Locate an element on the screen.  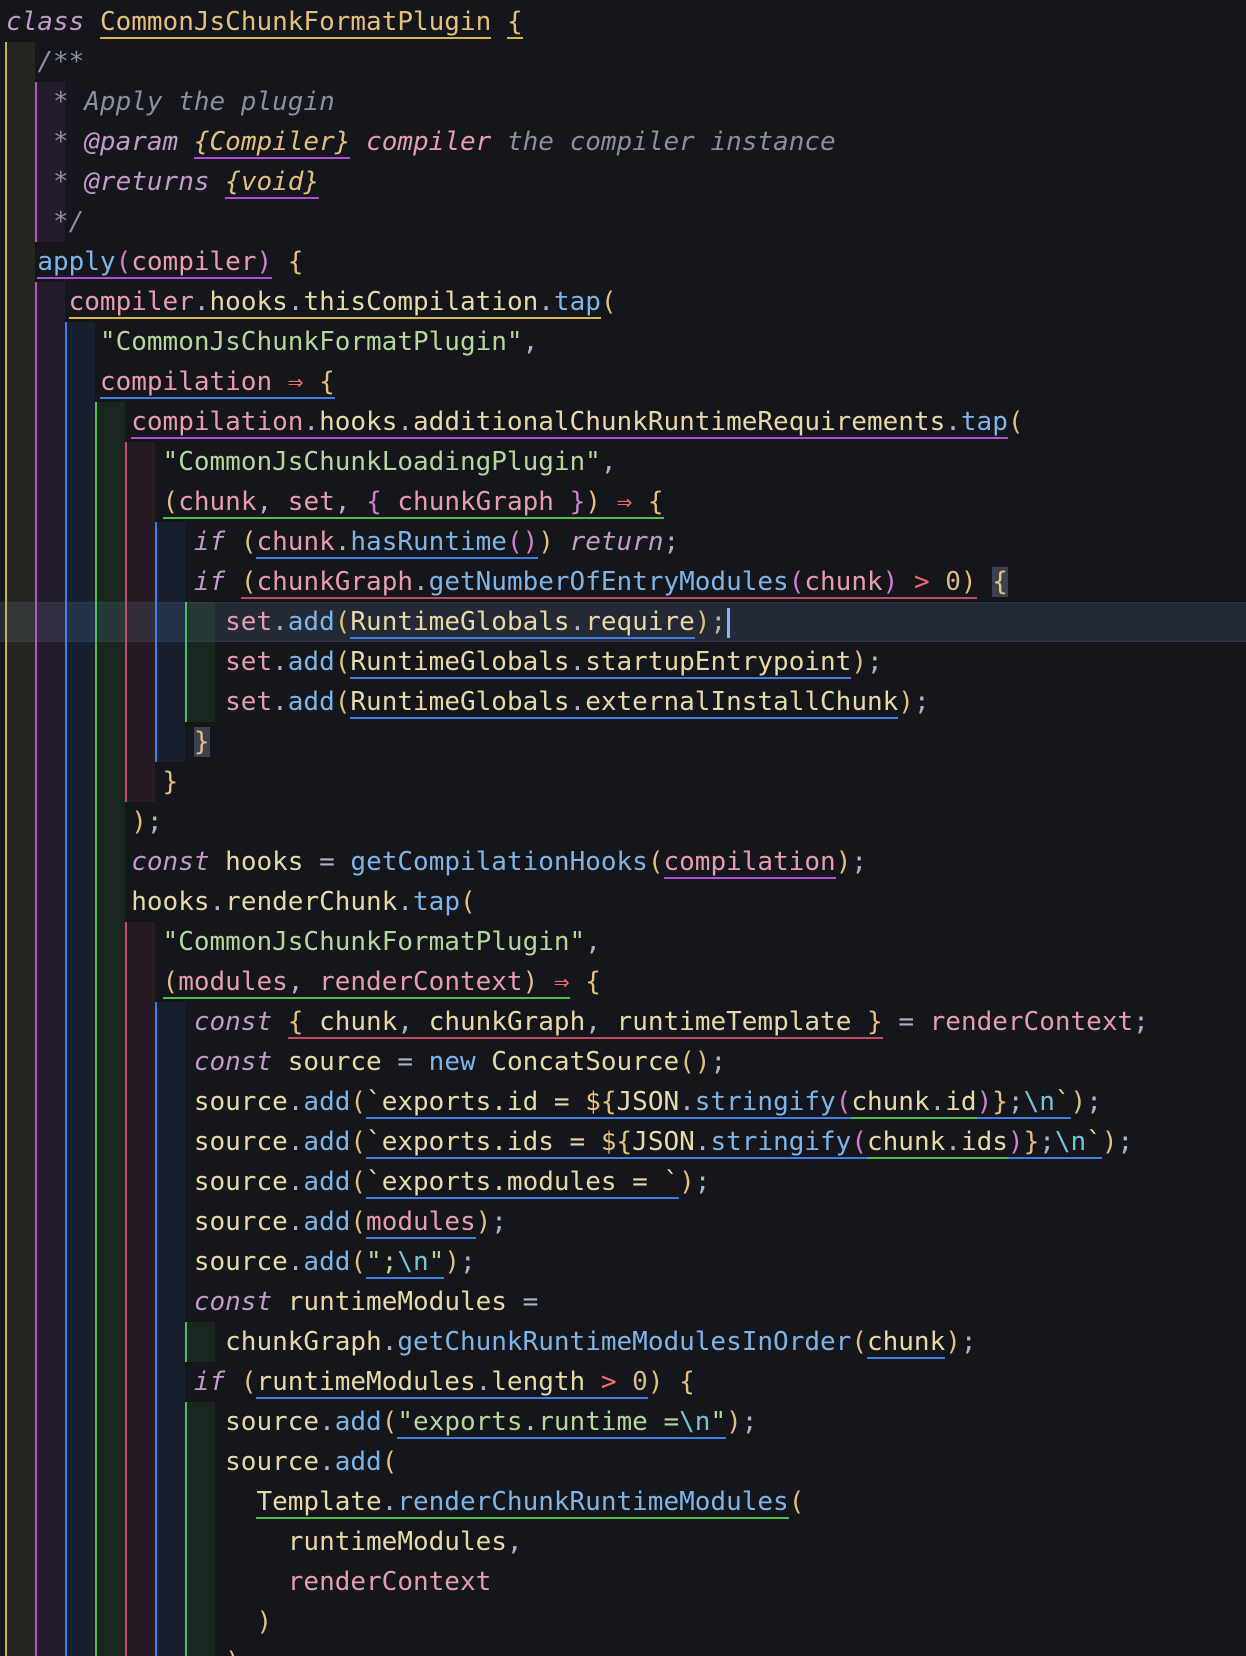
code-line: source.add(`exports.modules = `); is located at coordinates (358, 1182).